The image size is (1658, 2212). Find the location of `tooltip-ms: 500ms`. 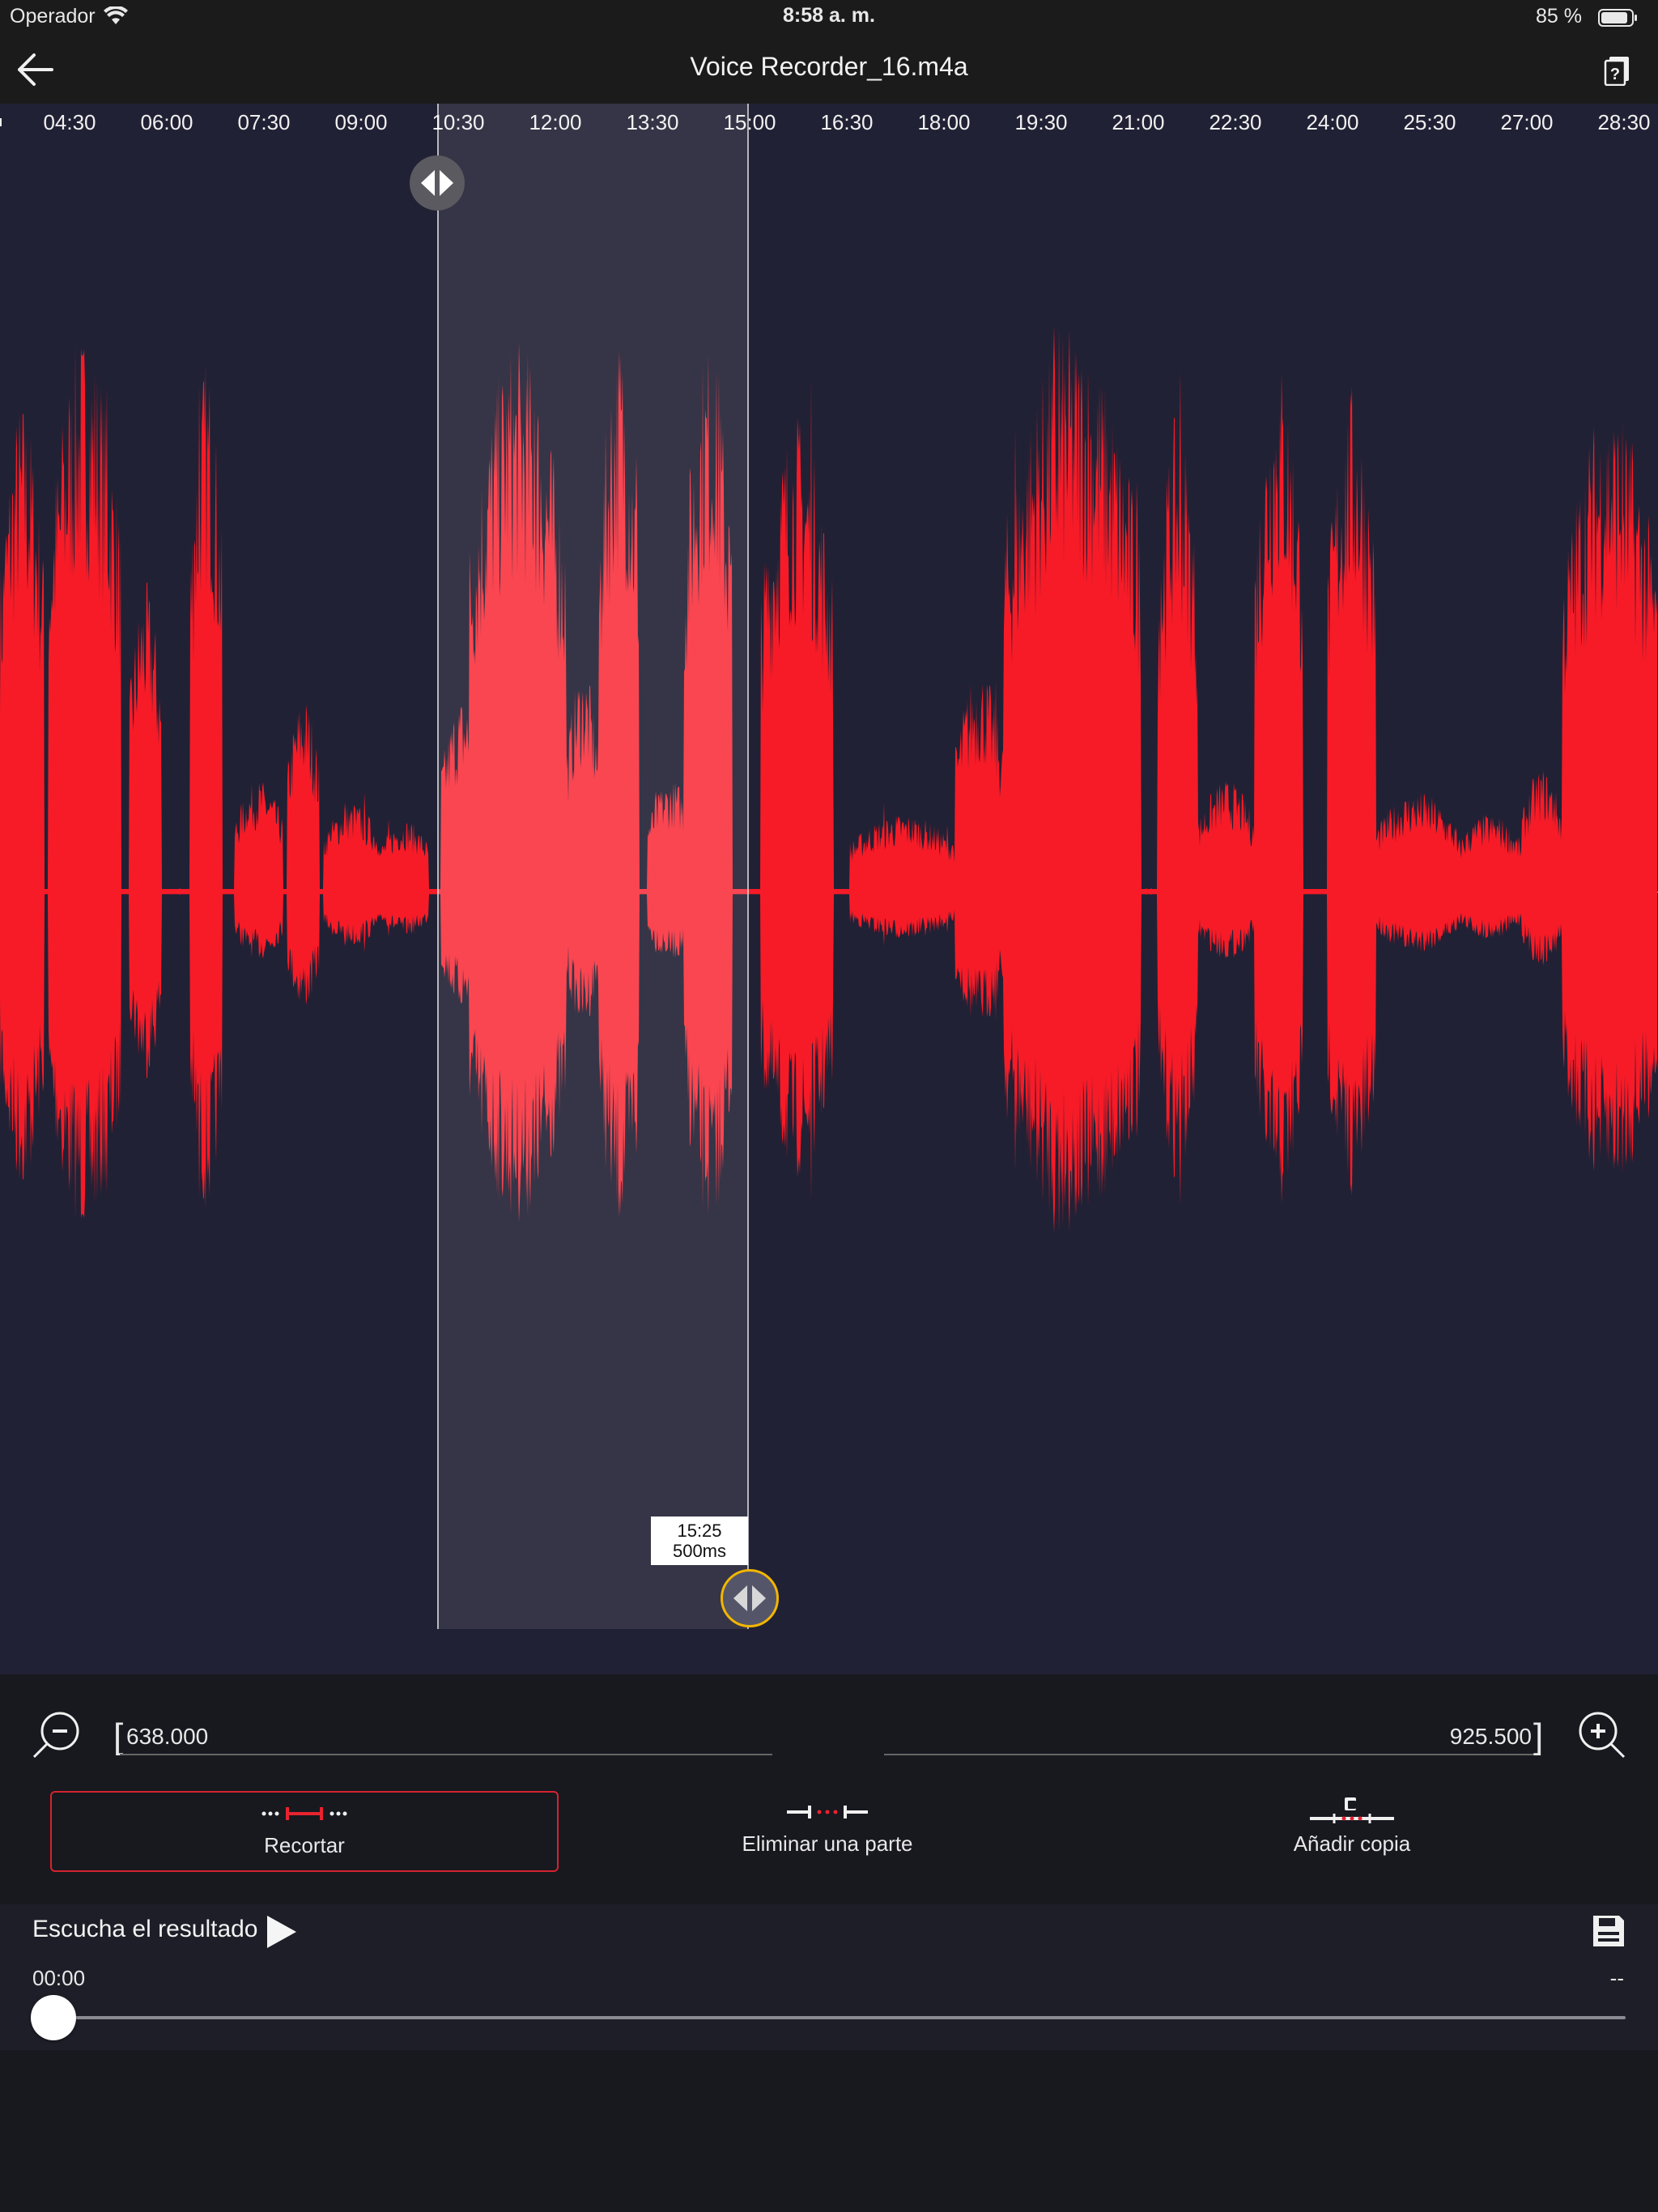

tooltip-ms: 500ms is located at coordinates (699, 1551).